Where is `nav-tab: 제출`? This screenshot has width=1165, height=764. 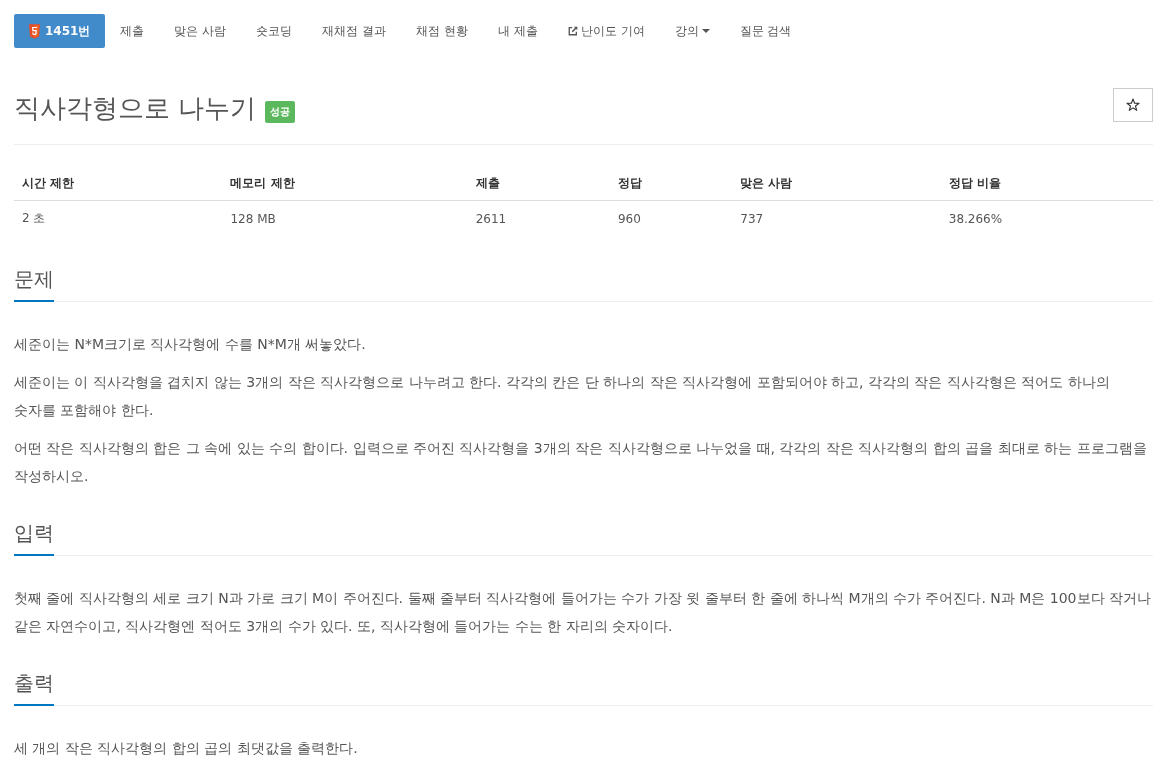
nav-tab: 제출 is located at coordinates (132, 31).